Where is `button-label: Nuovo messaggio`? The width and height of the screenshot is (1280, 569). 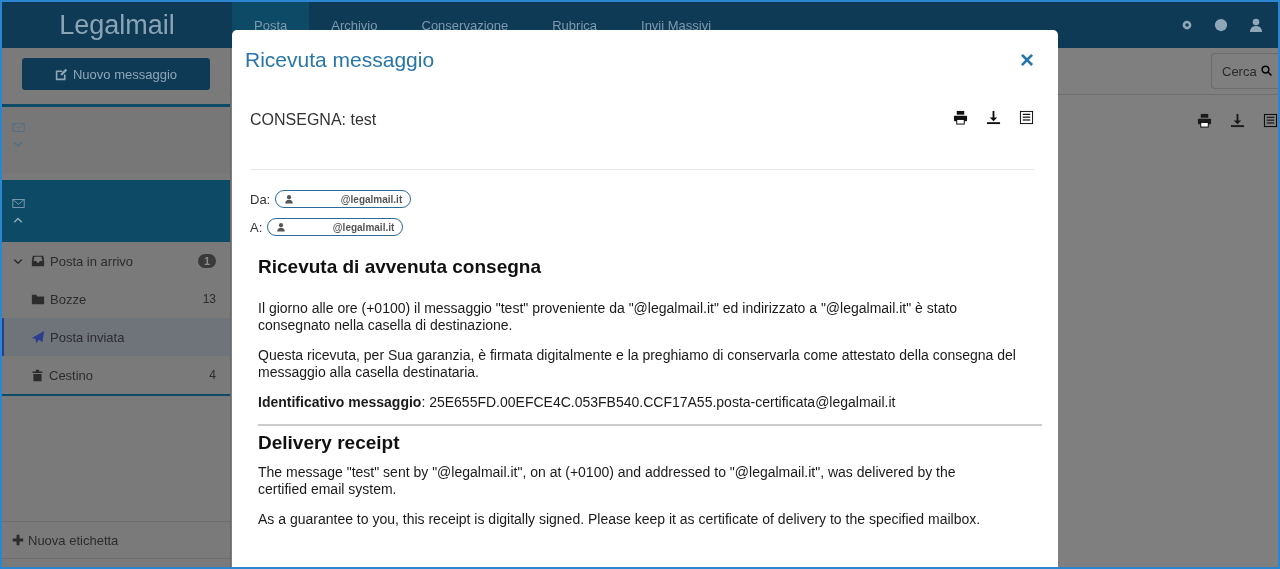 button-label: Nuovo messaggio is located at coordinates (125, 74).